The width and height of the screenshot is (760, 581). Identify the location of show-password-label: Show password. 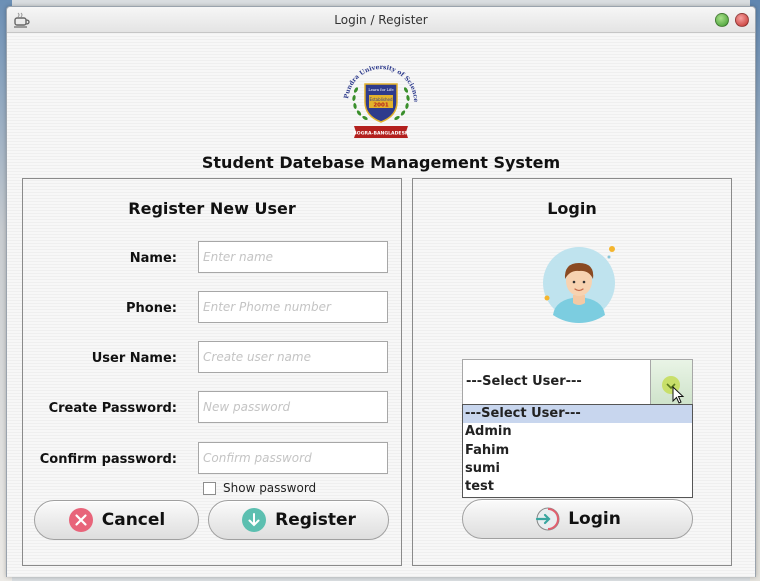
(269, 488).